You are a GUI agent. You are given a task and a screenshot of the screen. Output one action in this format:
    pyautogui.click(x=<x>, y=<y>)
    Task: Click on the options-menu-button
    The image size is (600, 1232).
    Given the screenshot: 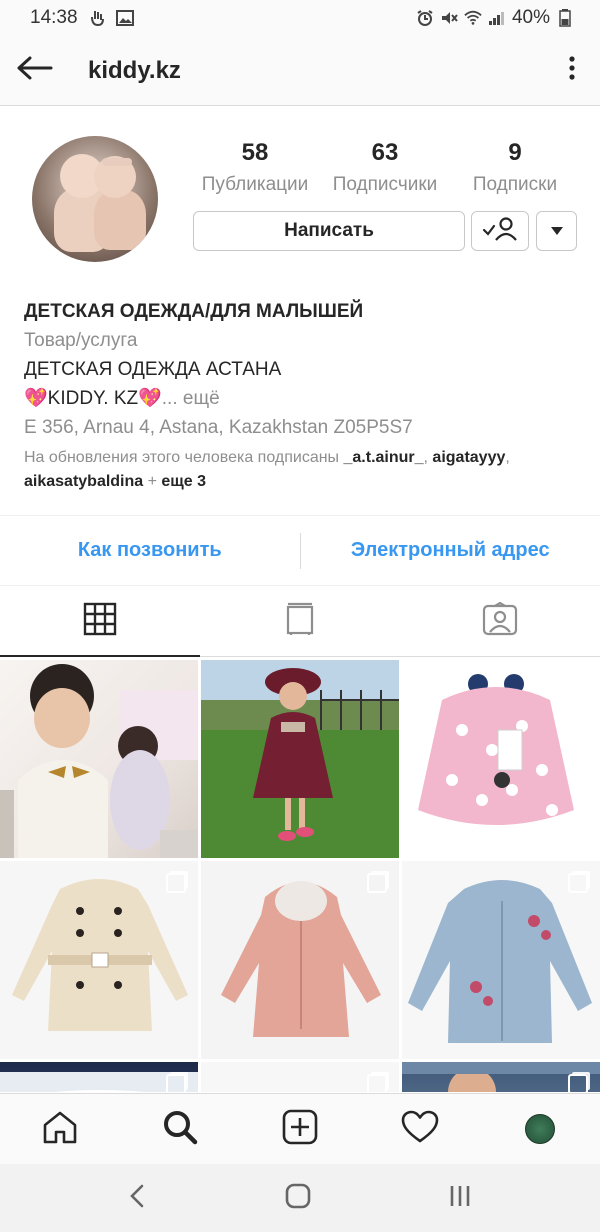 What is the action you would take?
    pyautogui.click(x=572, y=71)
    